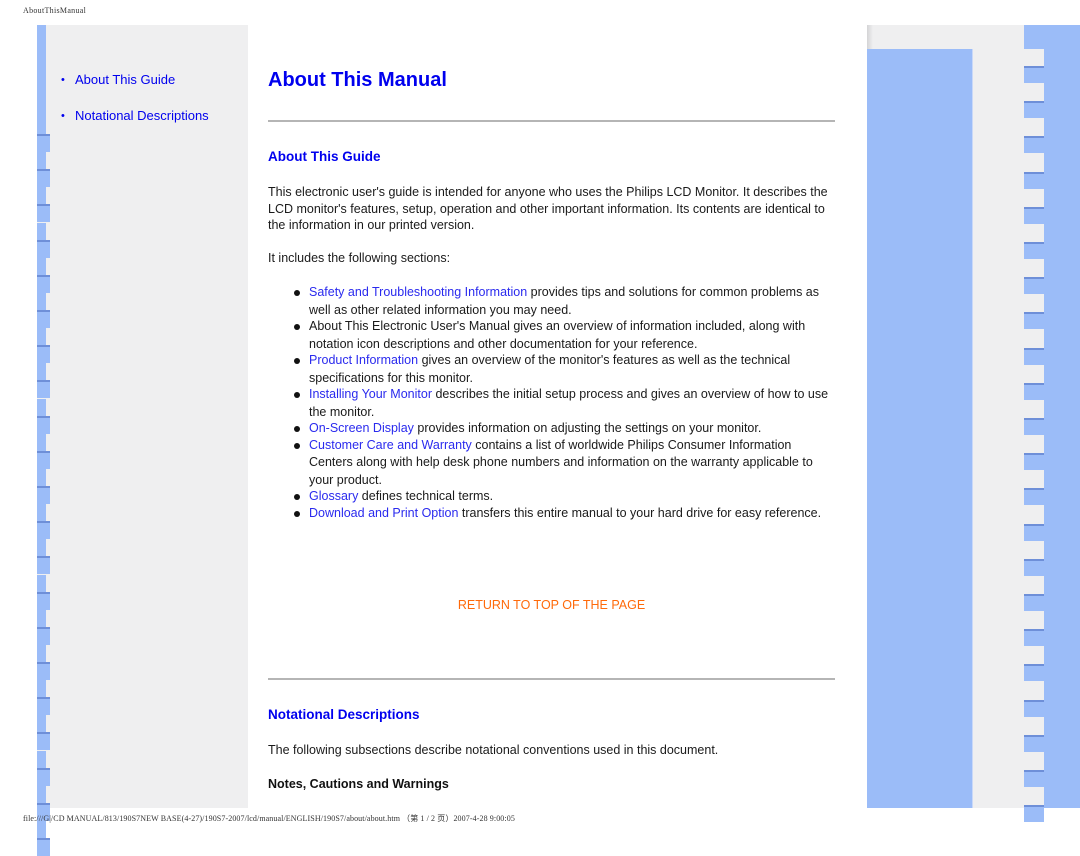 The width and height of the screenshot is (1080, 856). What do you see at coordinates (363, 360) in the screenshot?
I see `link-product-information: Product Information` at bounding box center [363, 360].